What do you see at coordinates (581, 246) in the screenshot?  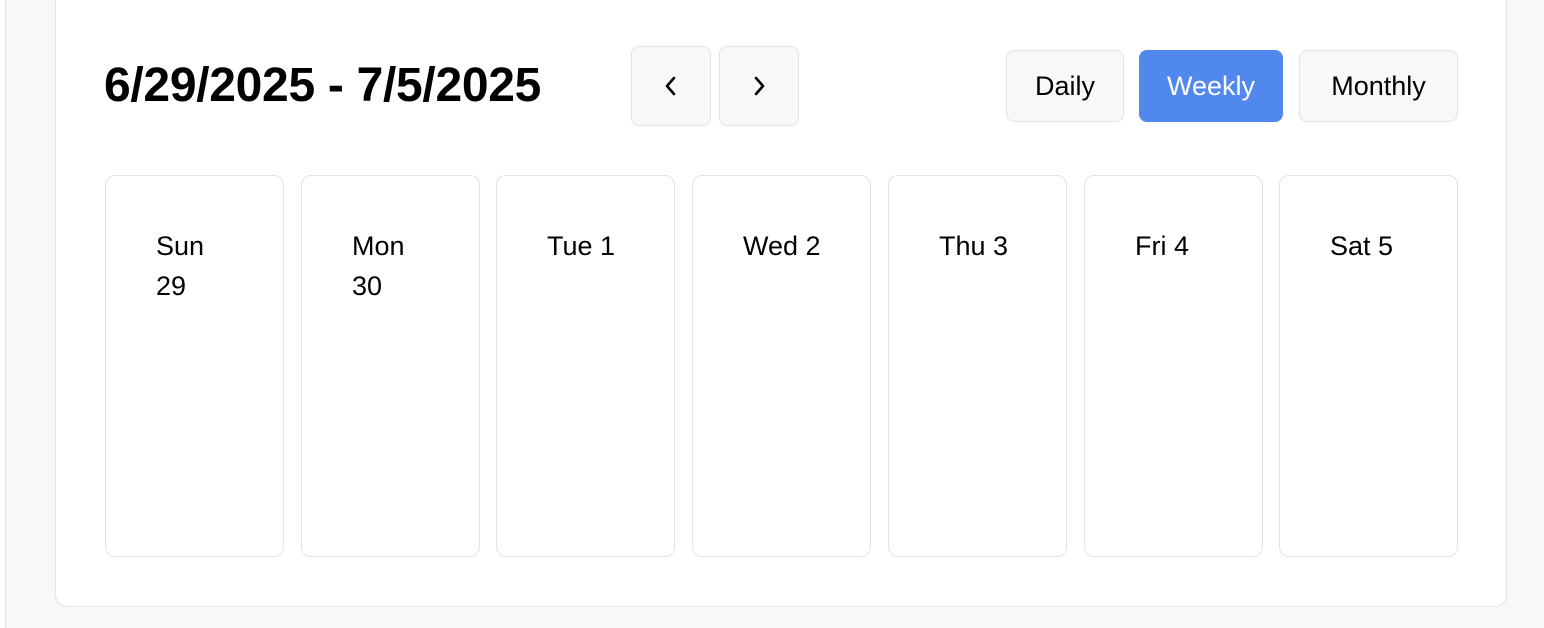 I see `day-label: Tue 1` at bounding box center [581, 246].